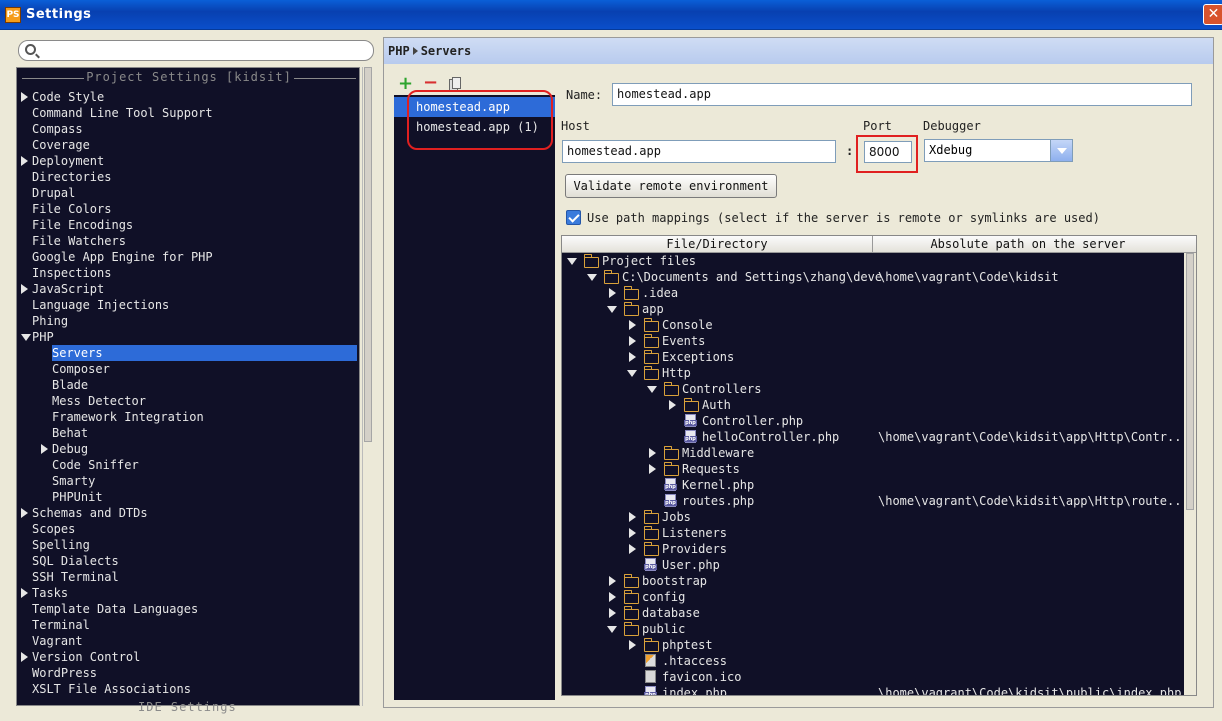  I want to click on tree-item-command-line-tool-support: Command Line Tool Support, so click(122, 113).